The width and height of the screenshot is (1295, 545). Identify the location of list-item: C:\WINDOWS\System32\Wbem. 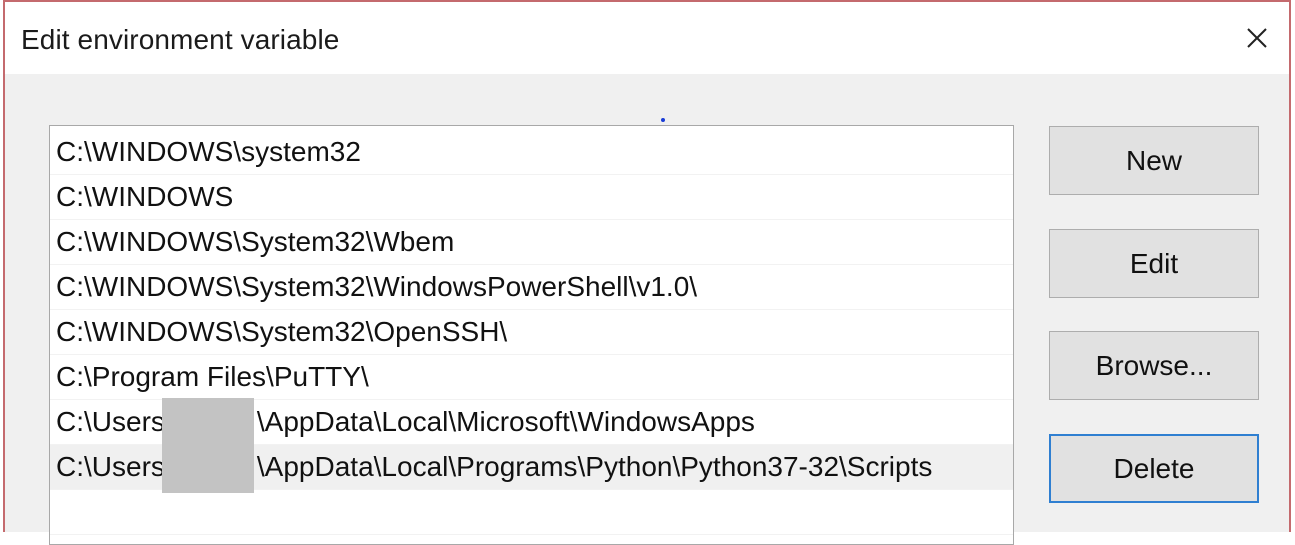
(531, 242).